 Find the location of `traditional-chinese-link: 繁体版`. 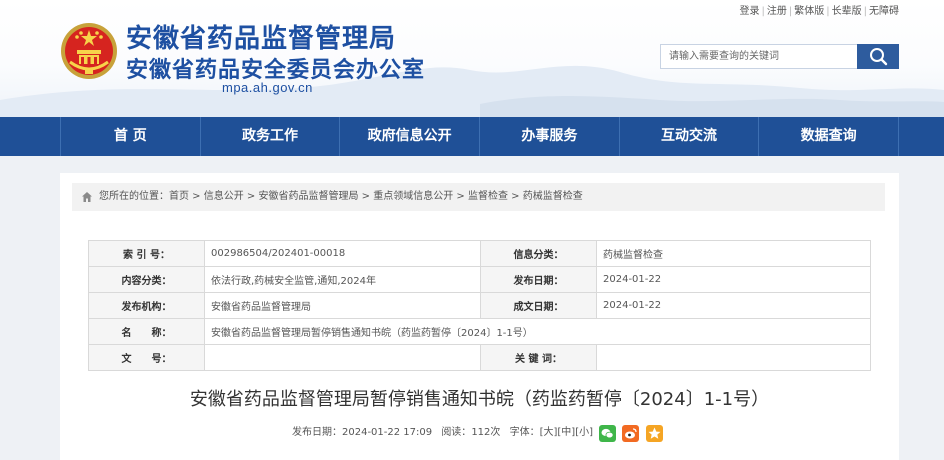

traditional-chinese-link: 繁体版 is located at coordinates (809, 11).